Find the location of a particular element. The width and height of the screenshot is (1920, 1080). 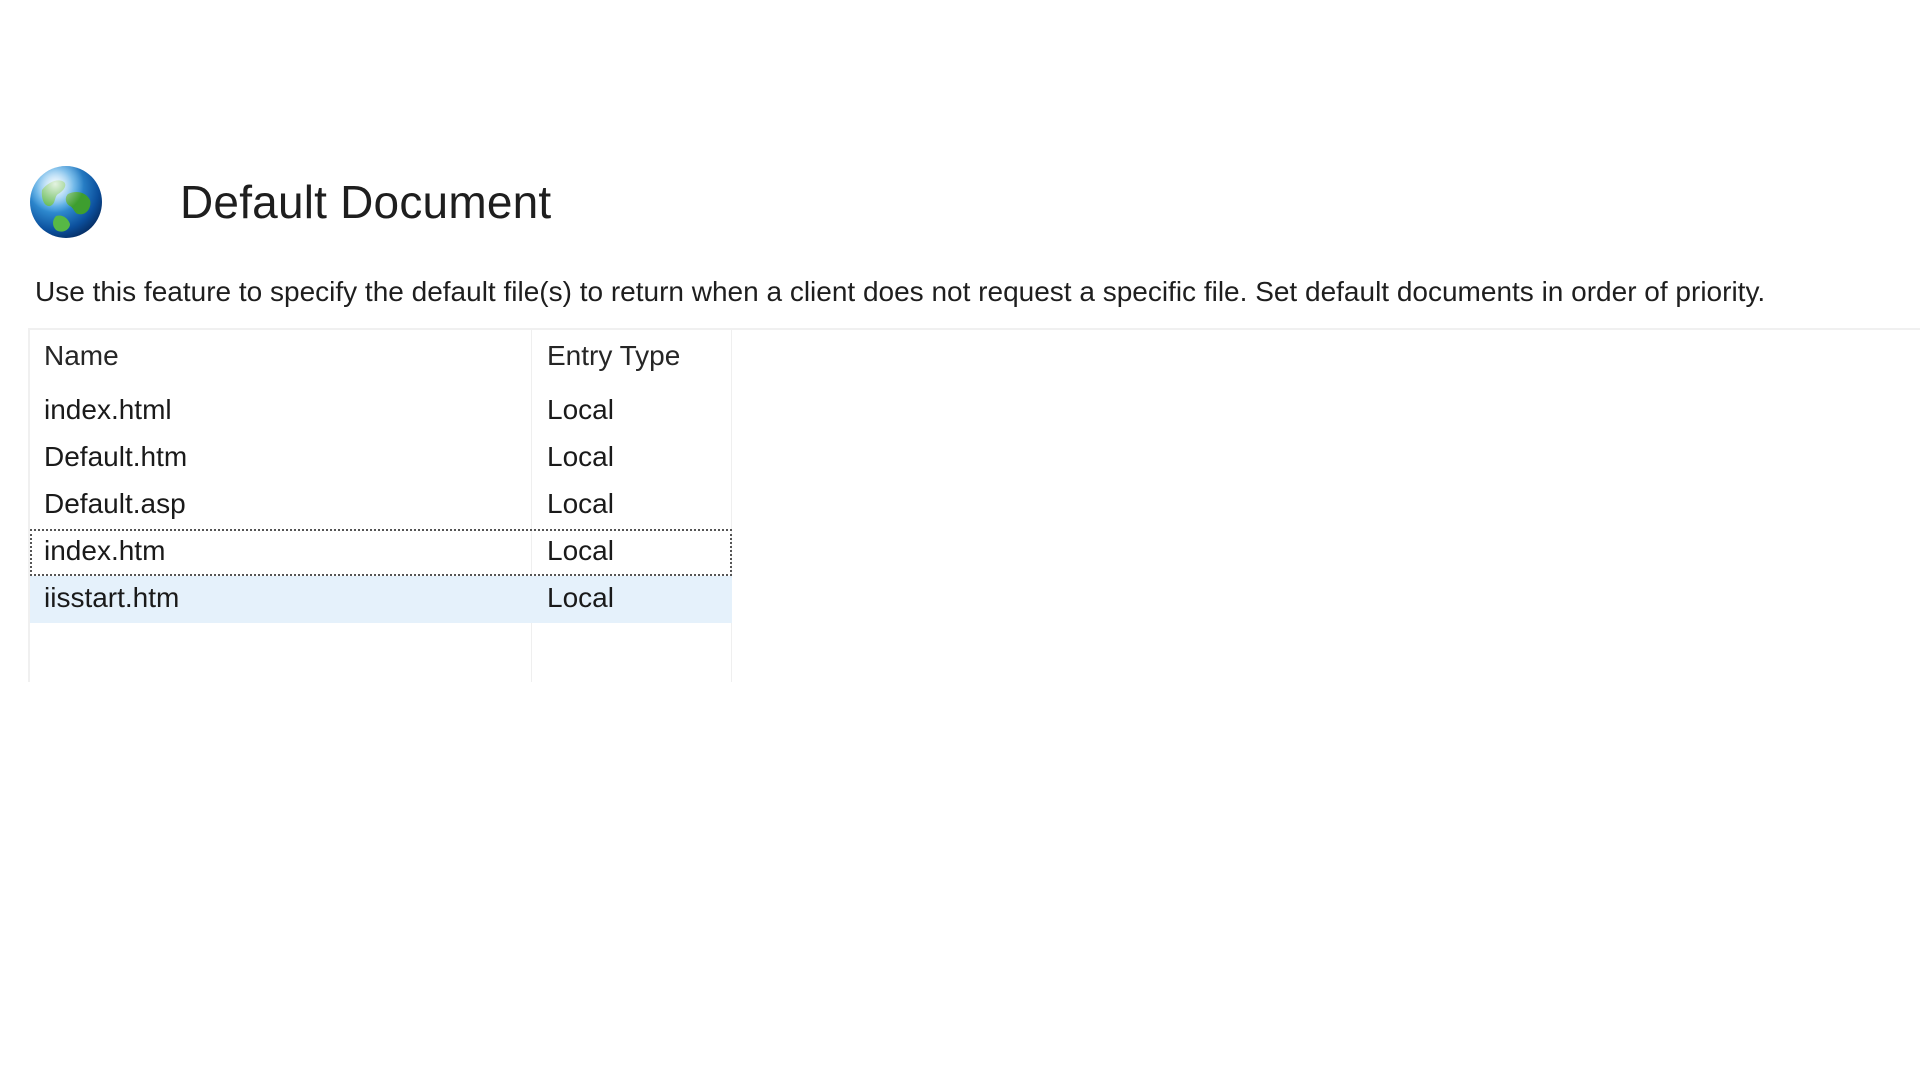

feature-header: Default Document is located at coordinates (289, 202).